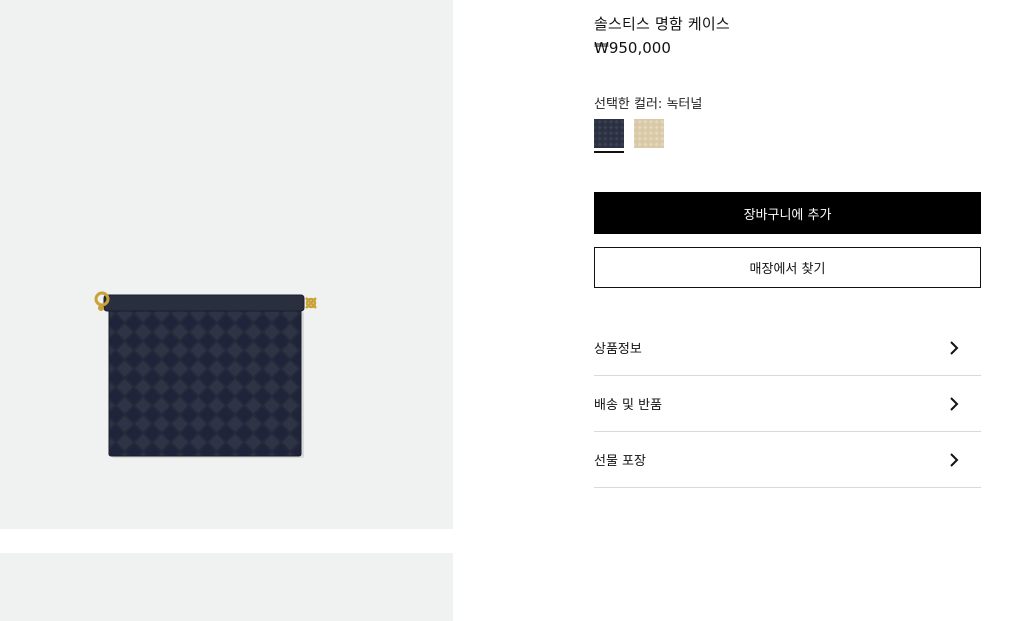 The width and height of the screenshot is (1024, 621). What do you see at coordinates (648, 104) in the screenshot?
I see `selected-color-label: 선택한 컬러: 녹터널` at bounding box center [648, 104].